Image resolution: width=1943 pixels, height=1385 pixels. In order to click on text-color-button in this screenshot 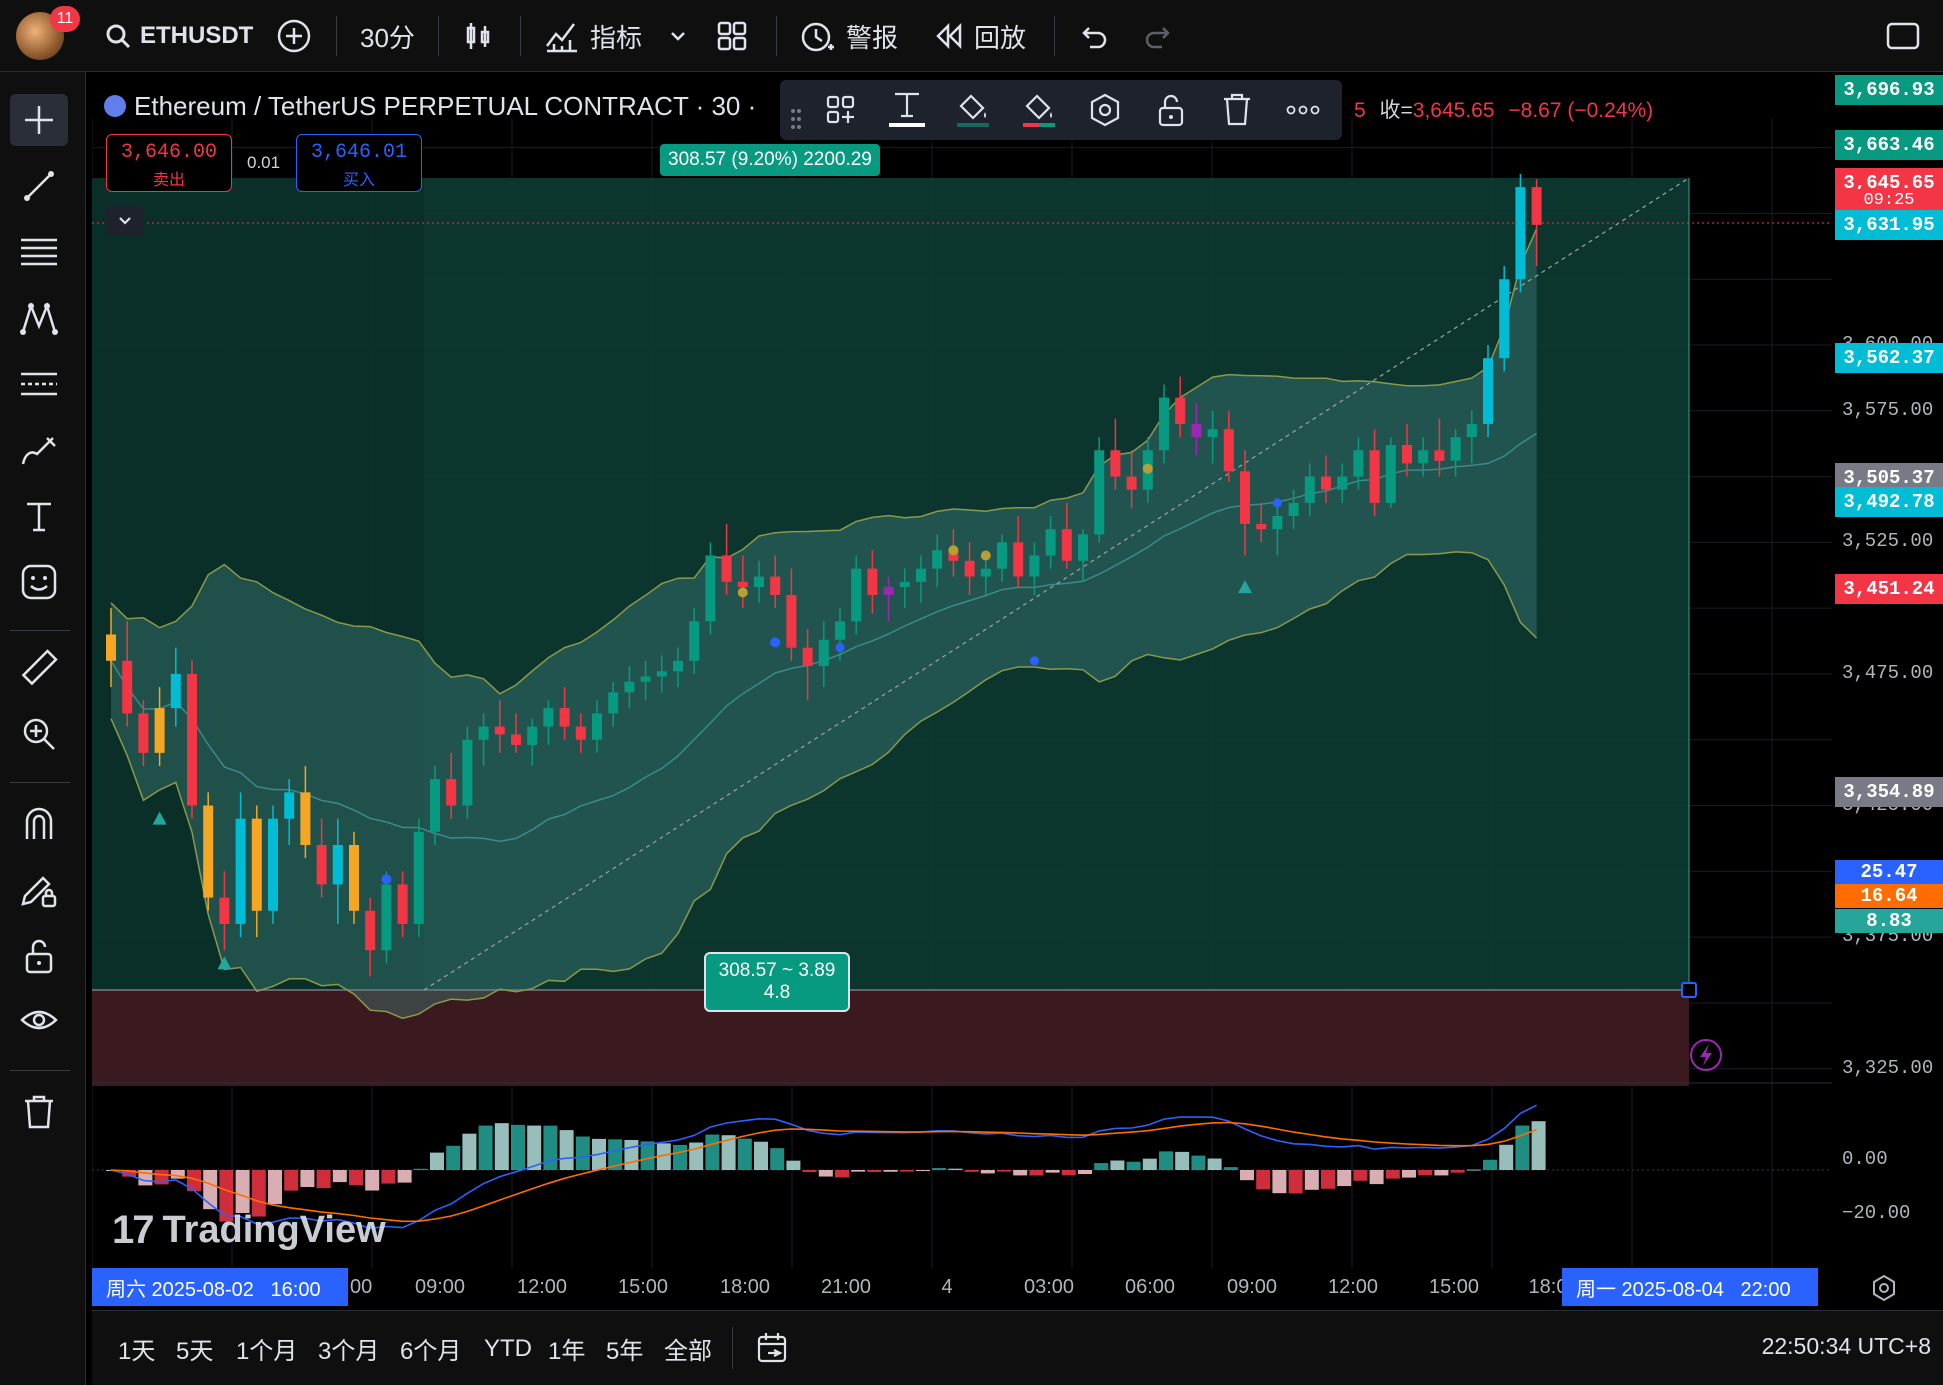, I will do `click(907, 110)`.